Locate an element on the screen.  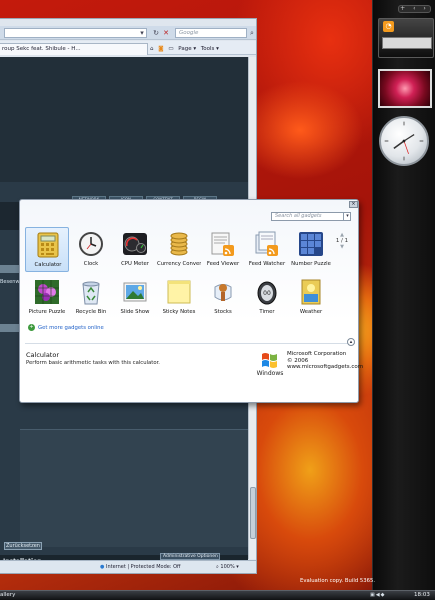
gadget-label: Feed Watcher is located at coordinates (267, 264).